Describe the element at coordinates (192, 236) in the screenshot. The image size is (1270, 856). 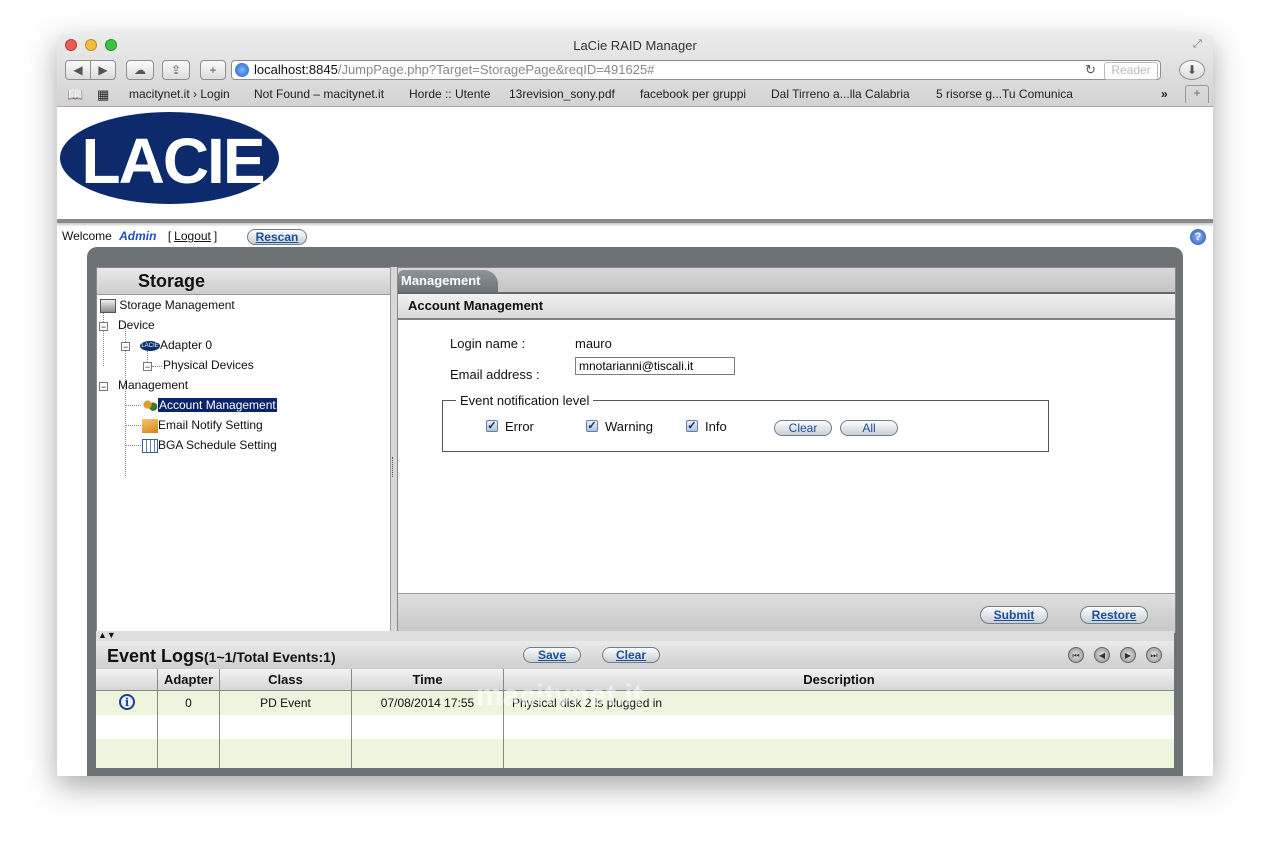
I see `logout-link: Logout` at that location.